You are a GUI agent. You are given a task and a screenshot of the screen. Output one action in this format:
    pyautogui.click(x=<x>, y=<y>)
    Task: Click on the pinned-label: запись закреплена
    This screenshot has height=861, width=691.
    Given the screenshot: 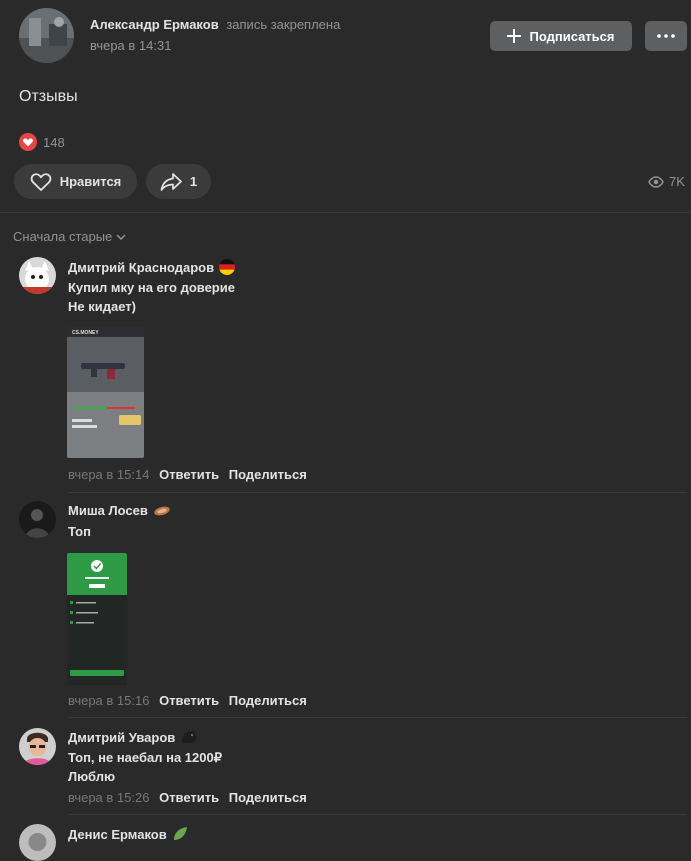 What is the action you would take?
    pyautogui.click(x=283, y=24)
    